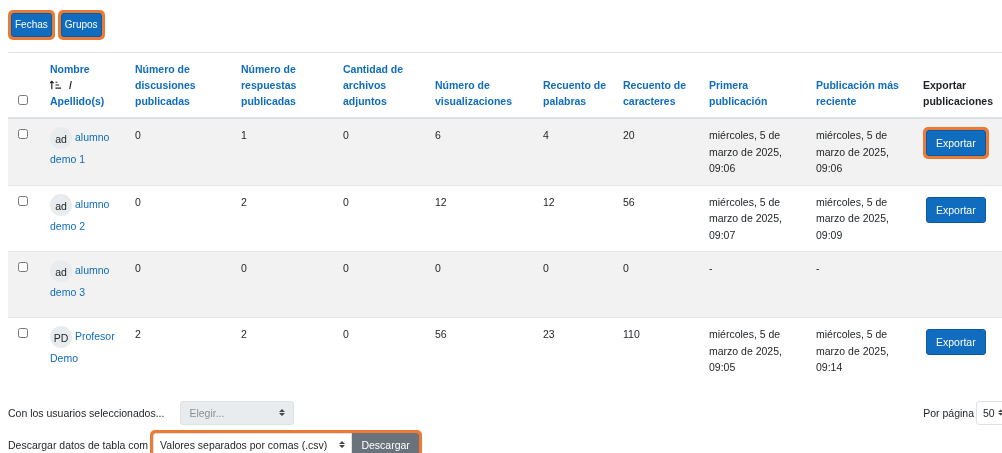  Describe the element at coordinates (78, 444) in the screenshot. I see `download-label: Descargar datos de tabla com` at that location.